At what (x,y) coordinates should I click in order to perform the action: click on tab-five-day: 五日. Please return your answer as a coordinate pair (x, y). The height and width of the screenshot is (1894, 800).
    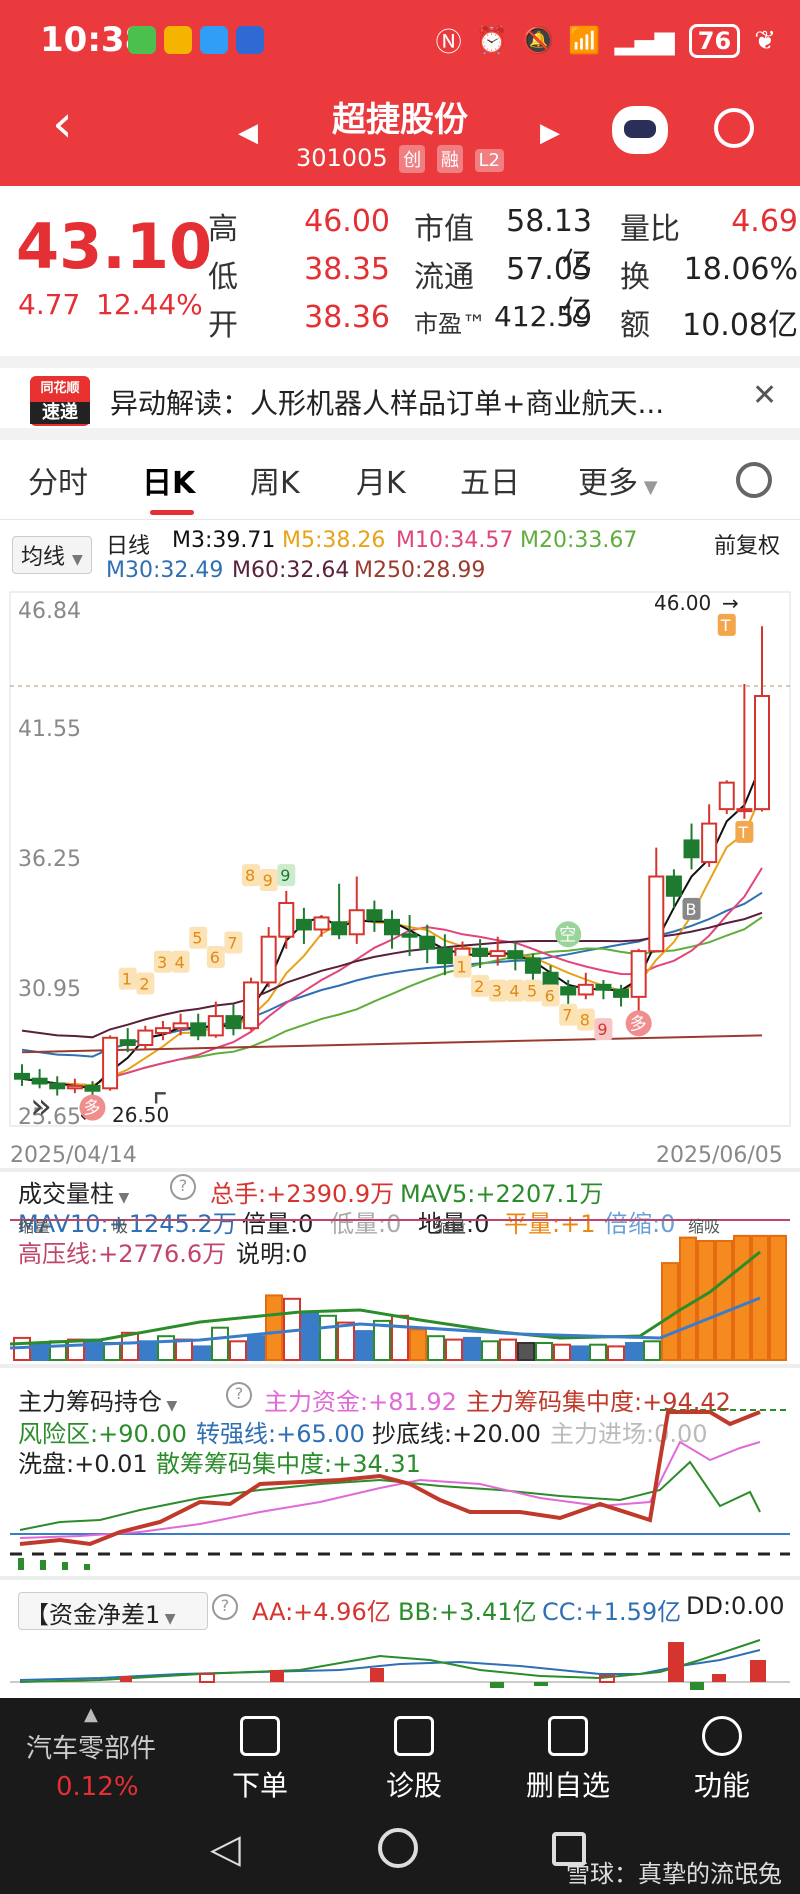
    Looking at the image, I should click on (490, 480).